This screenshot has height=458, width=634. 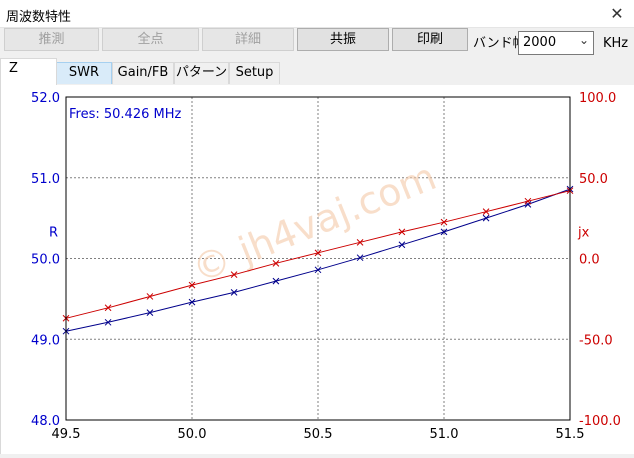 What do you see at coordinates (583, 233) in the screenshot?
I see `right-axis-label: jx` at bounding box center [583, 233].